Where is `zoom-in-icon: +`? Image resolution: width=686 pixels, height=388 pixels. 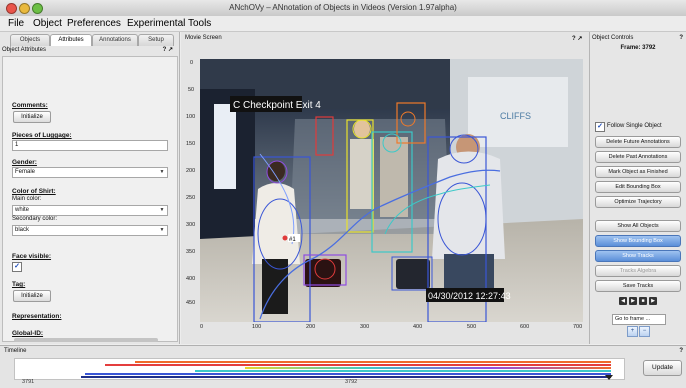
zoom-in-icon: + is located at coordinates (632, 331).